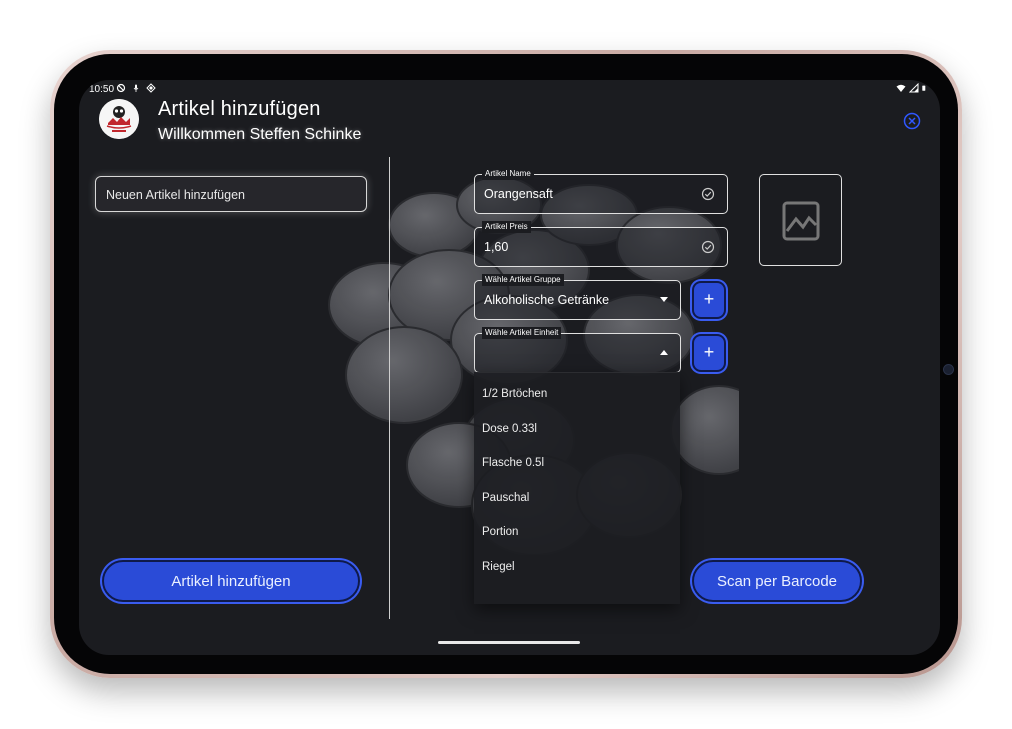 The height and width of the screenshot is (729, 1012). I want to click on status-icons-right, so click(912, 88).